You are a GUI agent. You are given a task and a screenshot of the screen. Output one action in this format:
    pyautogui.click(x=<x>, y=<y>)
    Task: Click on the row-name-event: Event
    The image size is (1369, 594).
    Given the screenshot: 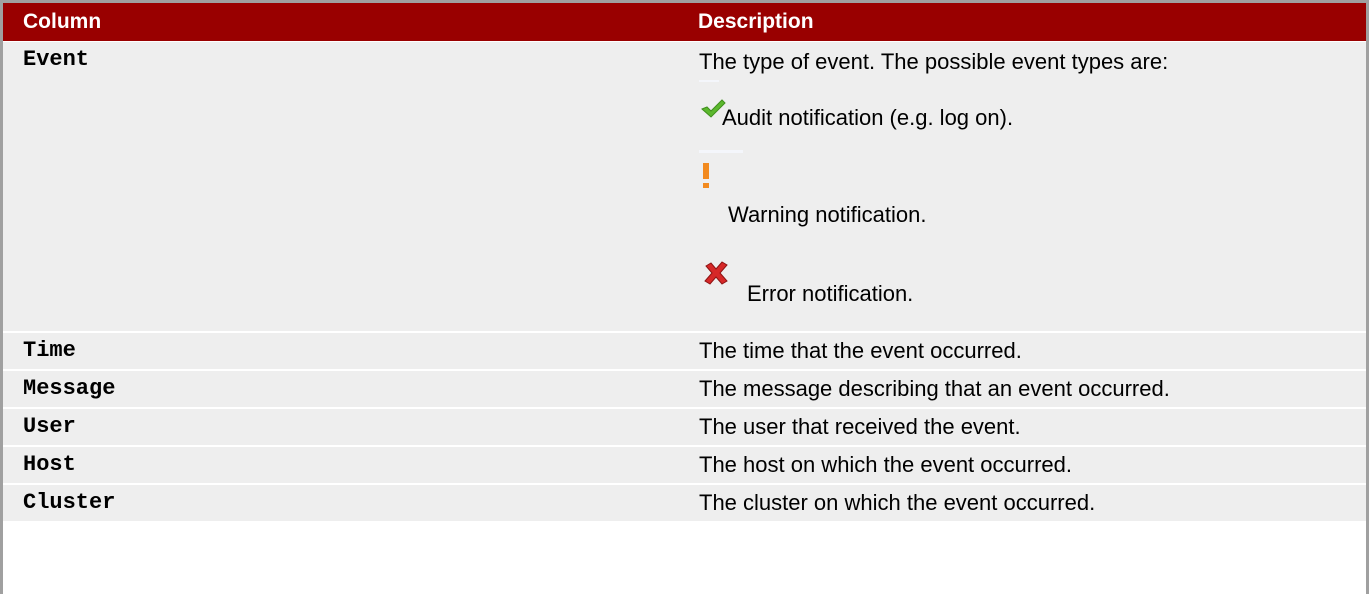 What is the action you would take?
    pyautogui.click(x=56, y=59)
    